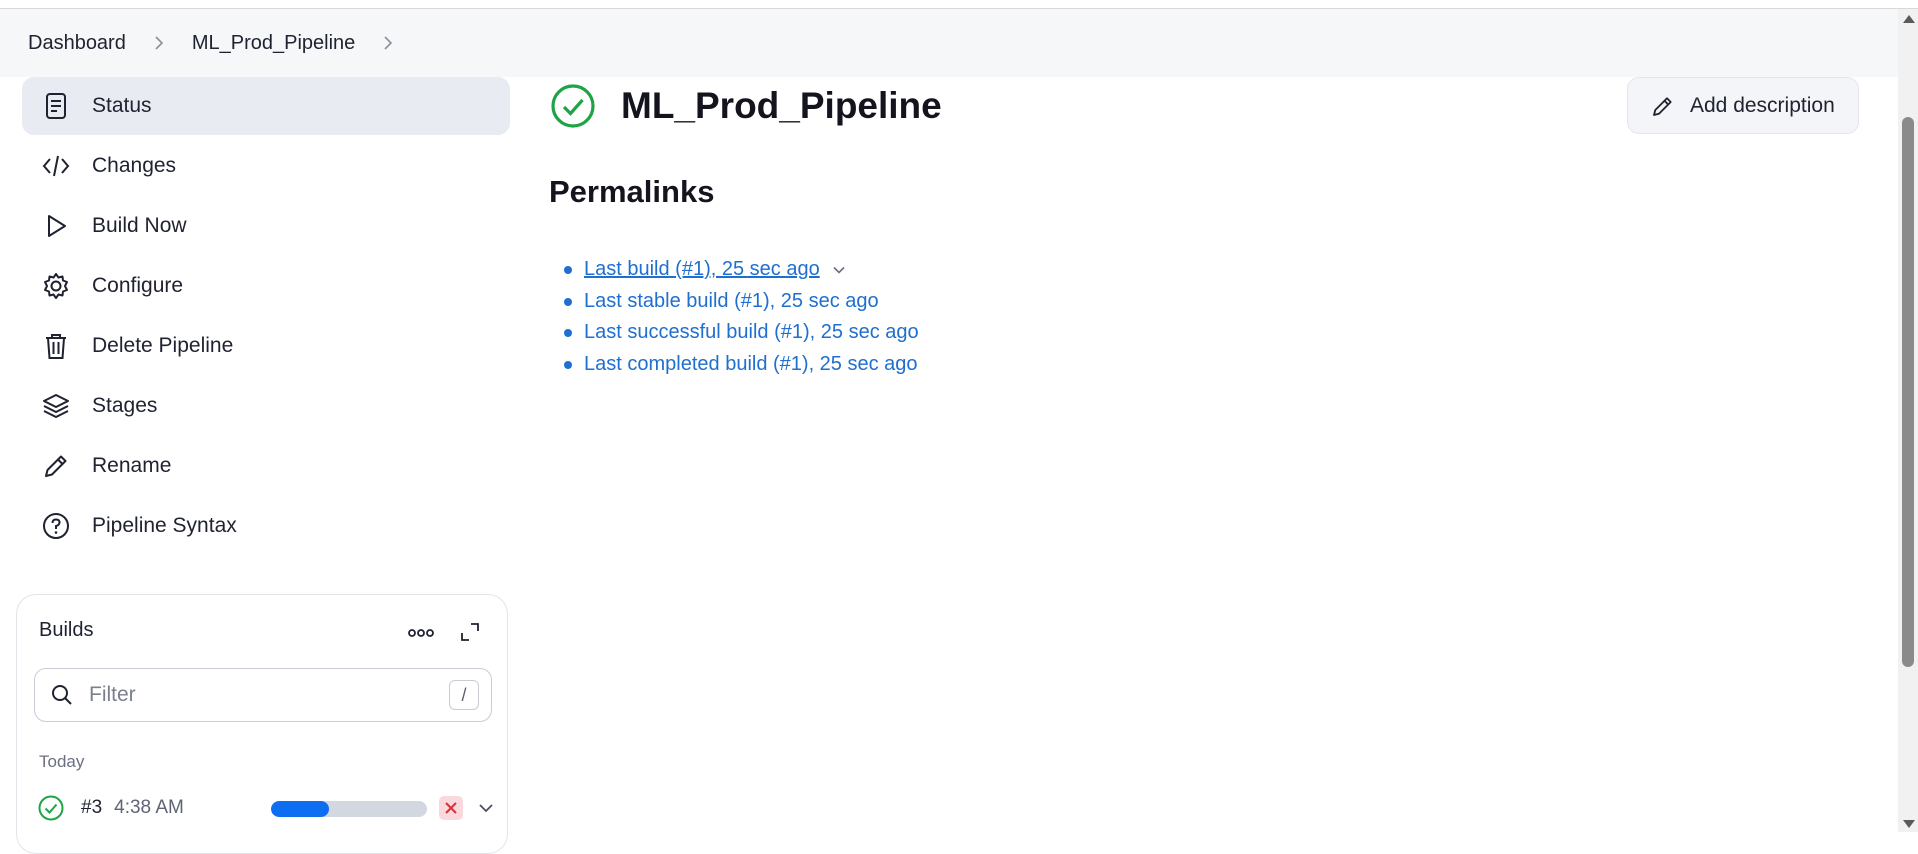  I want to click on list-item: Last build (#1), 25 sec ago, so click(741, 270).